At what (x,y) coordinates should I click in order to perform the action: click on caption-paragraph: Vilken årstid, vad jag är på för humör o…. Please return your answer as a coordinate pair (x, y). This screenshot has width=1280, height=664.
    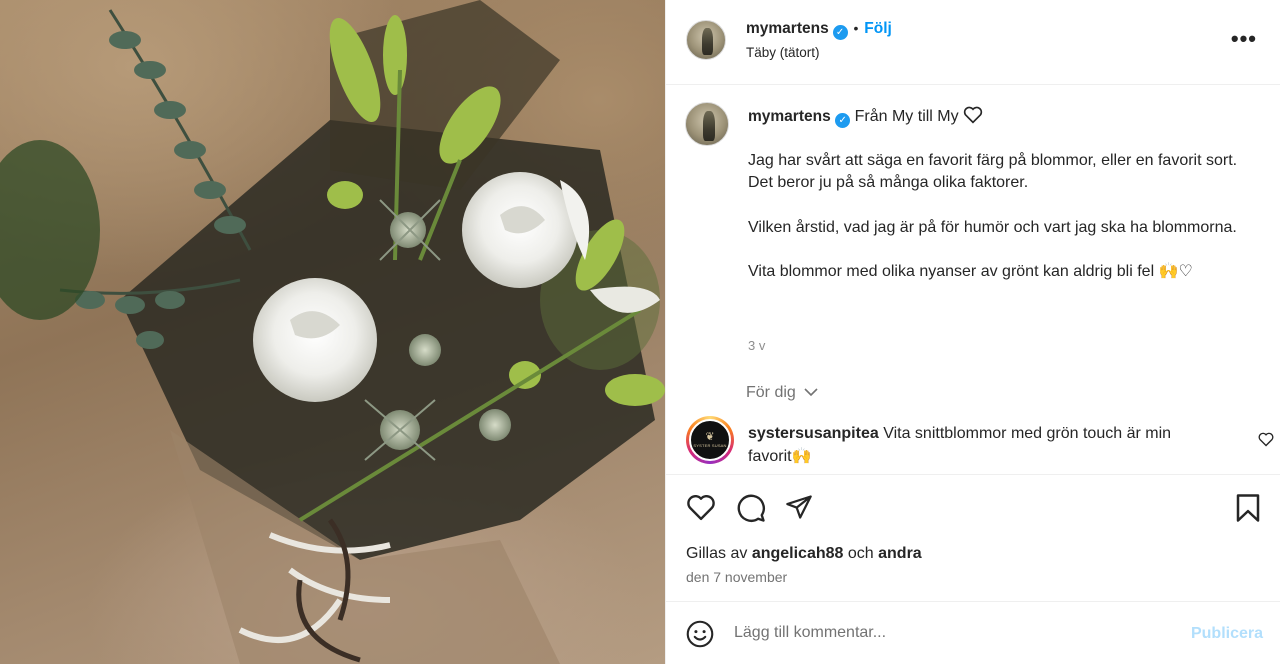
    Looking at the image, I should click on (992, 227).